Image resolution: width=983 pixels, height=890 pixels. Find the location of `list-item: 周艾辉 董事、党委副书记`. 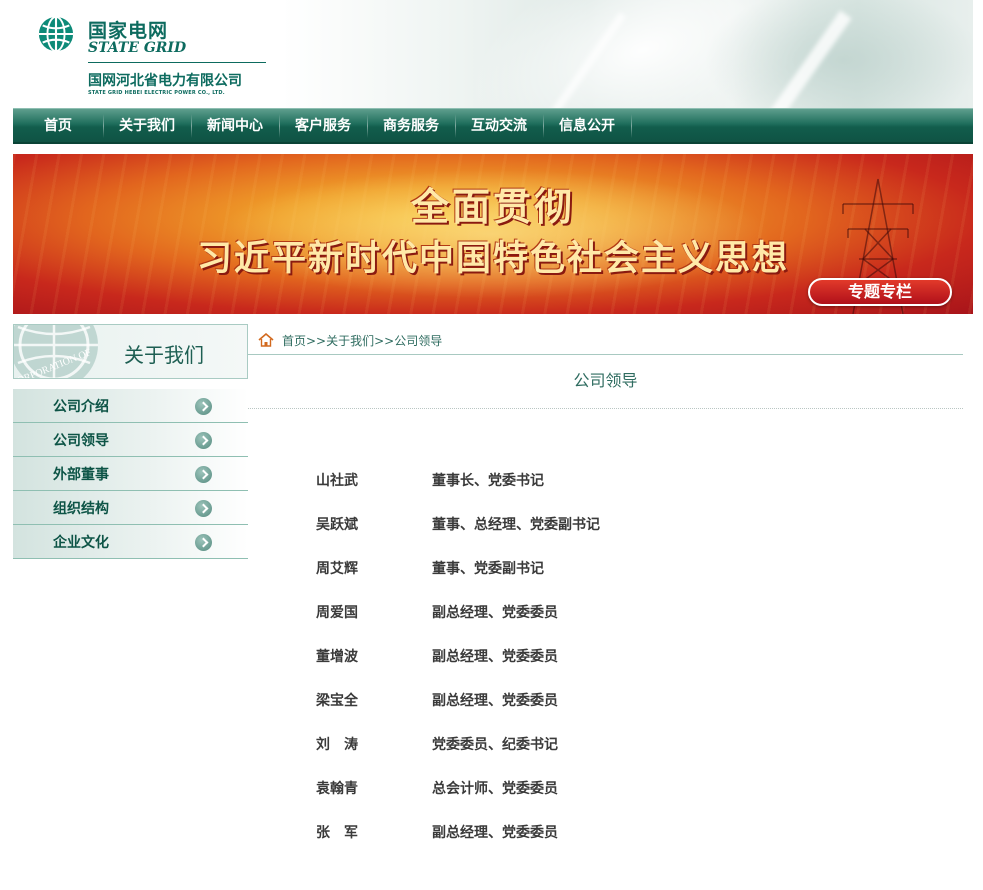

list-item: 周艾辉 董事、党委副书记 is located at coordinates (504, 580).